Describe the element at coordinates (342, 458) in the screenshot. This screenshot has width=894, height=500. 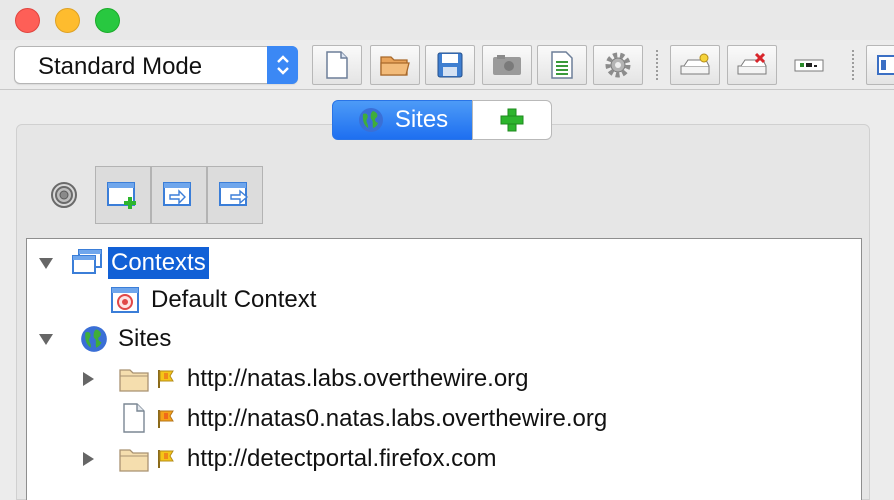
I see `tree-node-label: http://detectportal.firefox.com` at that location.